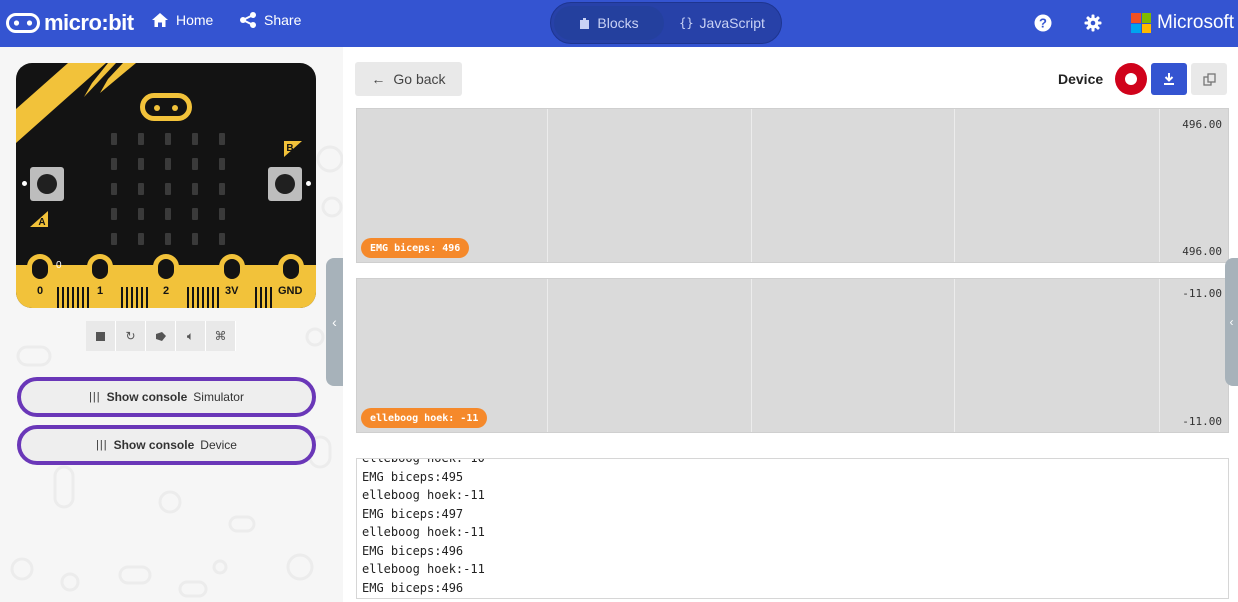  I want to click on record-icon, so click(1131, 79).